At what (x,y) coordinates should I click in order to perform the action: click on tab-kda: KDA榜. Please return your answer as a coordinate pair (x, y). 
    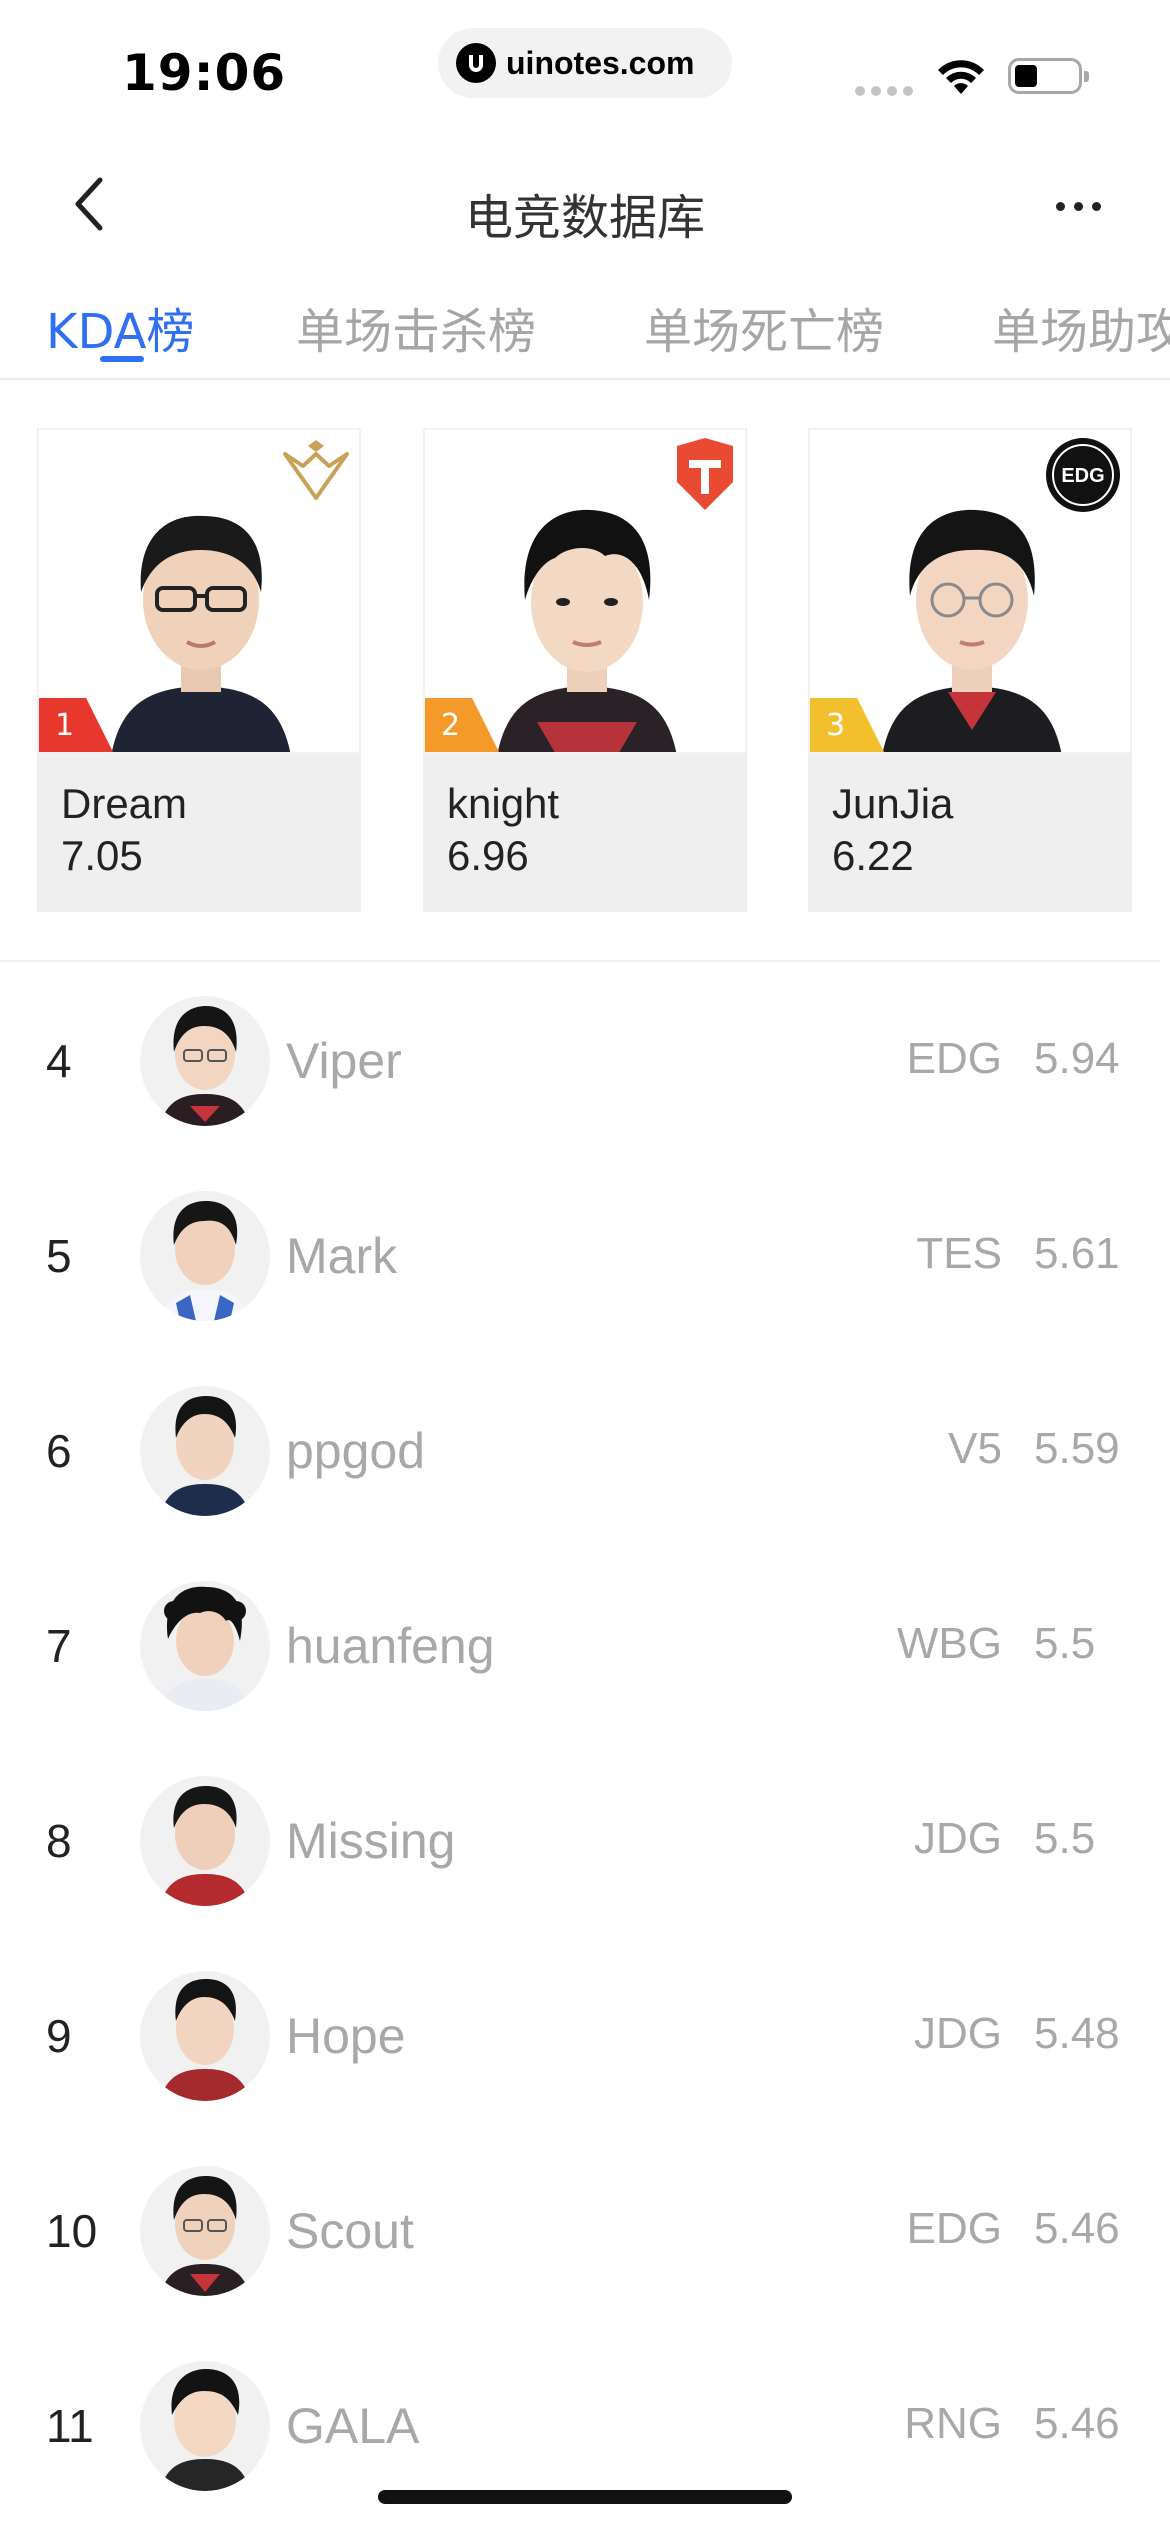
    Looking at the image, I should click on (120, 327).